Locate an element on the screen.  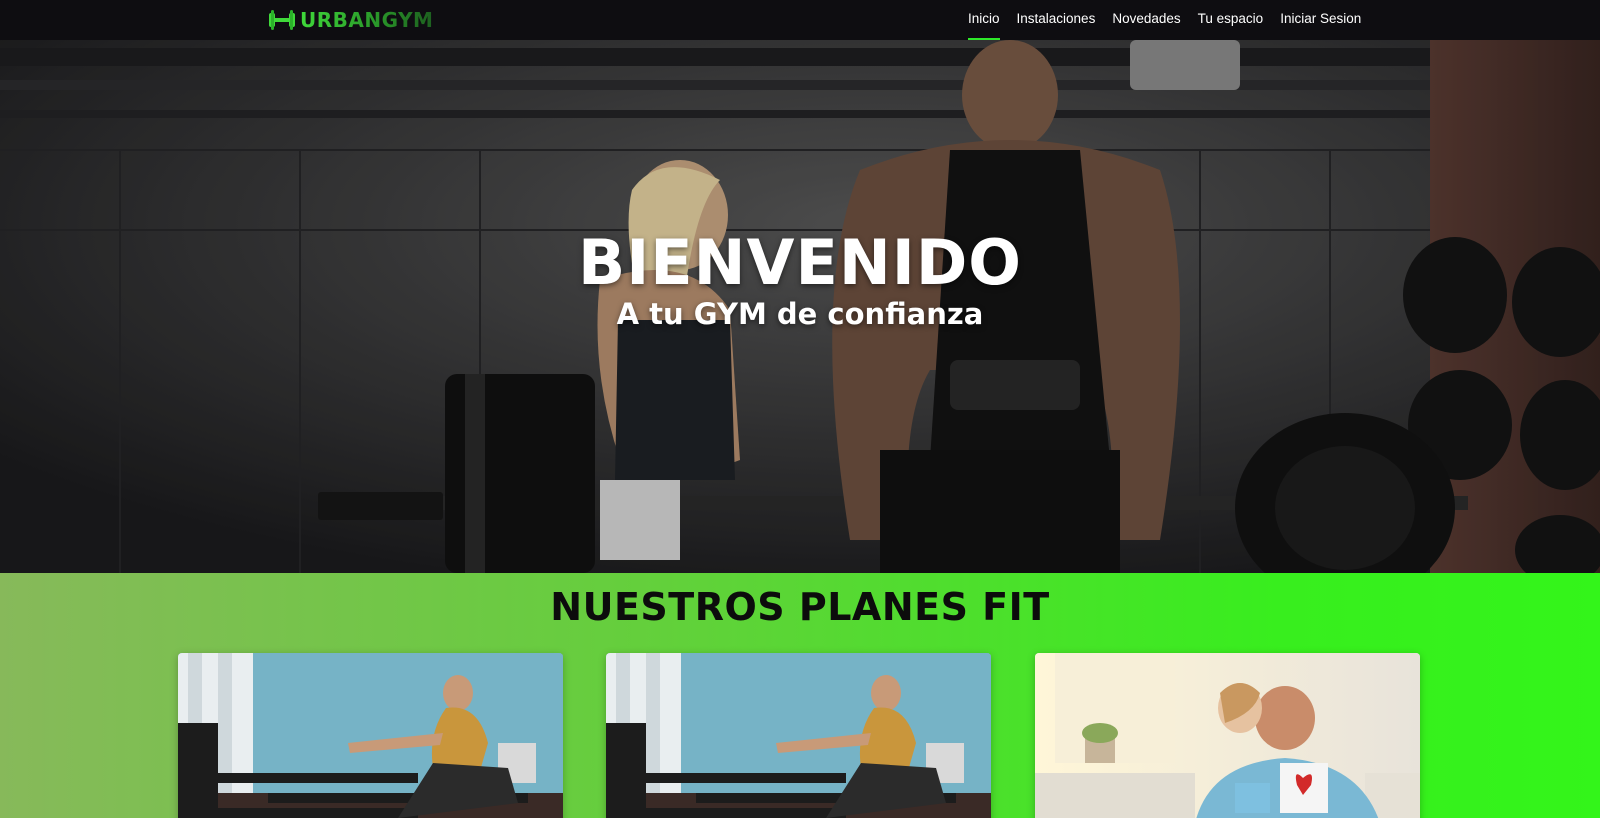
nav-item-instalaciones: Instalaciones is located at coordinates (1056, 20).